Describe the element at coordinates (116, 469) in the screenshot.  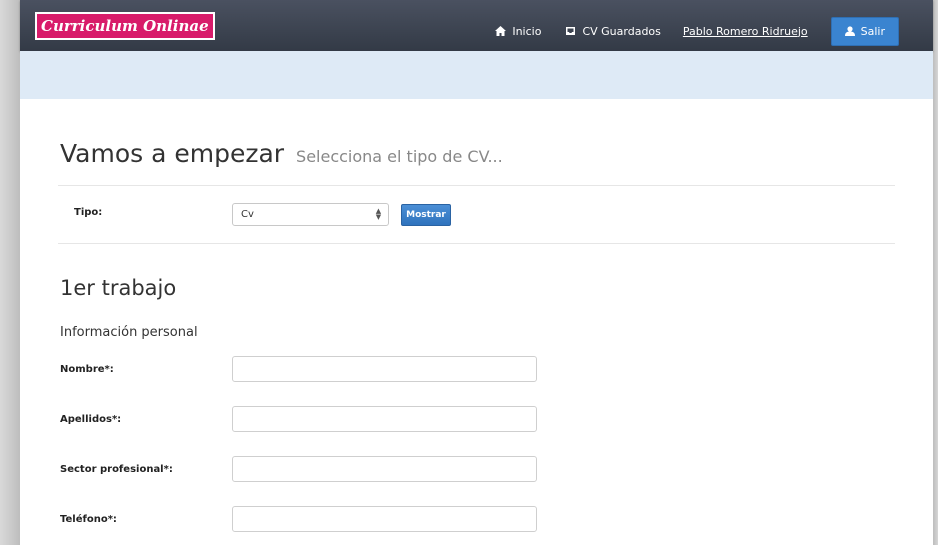
I see `sector-profesional-label: Sector profesional*:` at that location.